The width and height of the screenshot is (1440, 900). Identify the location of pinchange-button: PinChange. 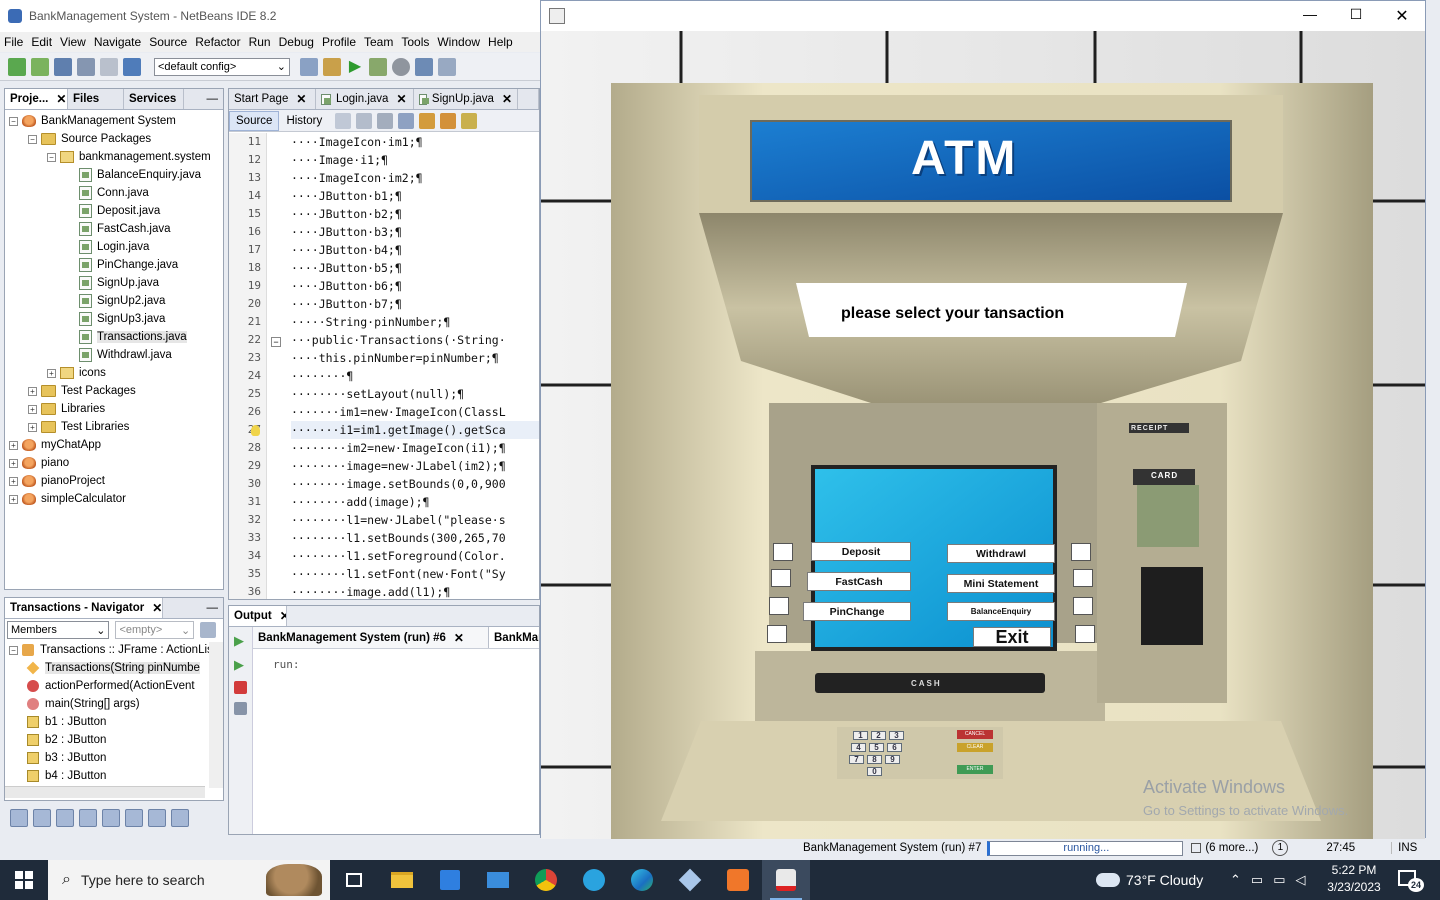
(857, 611).